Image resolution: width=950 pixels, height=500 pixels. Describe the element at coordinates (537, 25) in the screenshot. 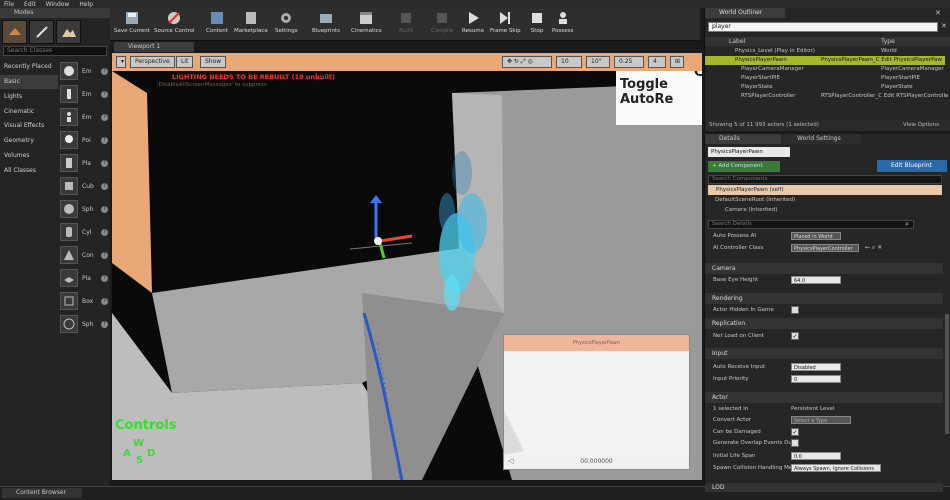

I see `stop-button: Stop` at that location.